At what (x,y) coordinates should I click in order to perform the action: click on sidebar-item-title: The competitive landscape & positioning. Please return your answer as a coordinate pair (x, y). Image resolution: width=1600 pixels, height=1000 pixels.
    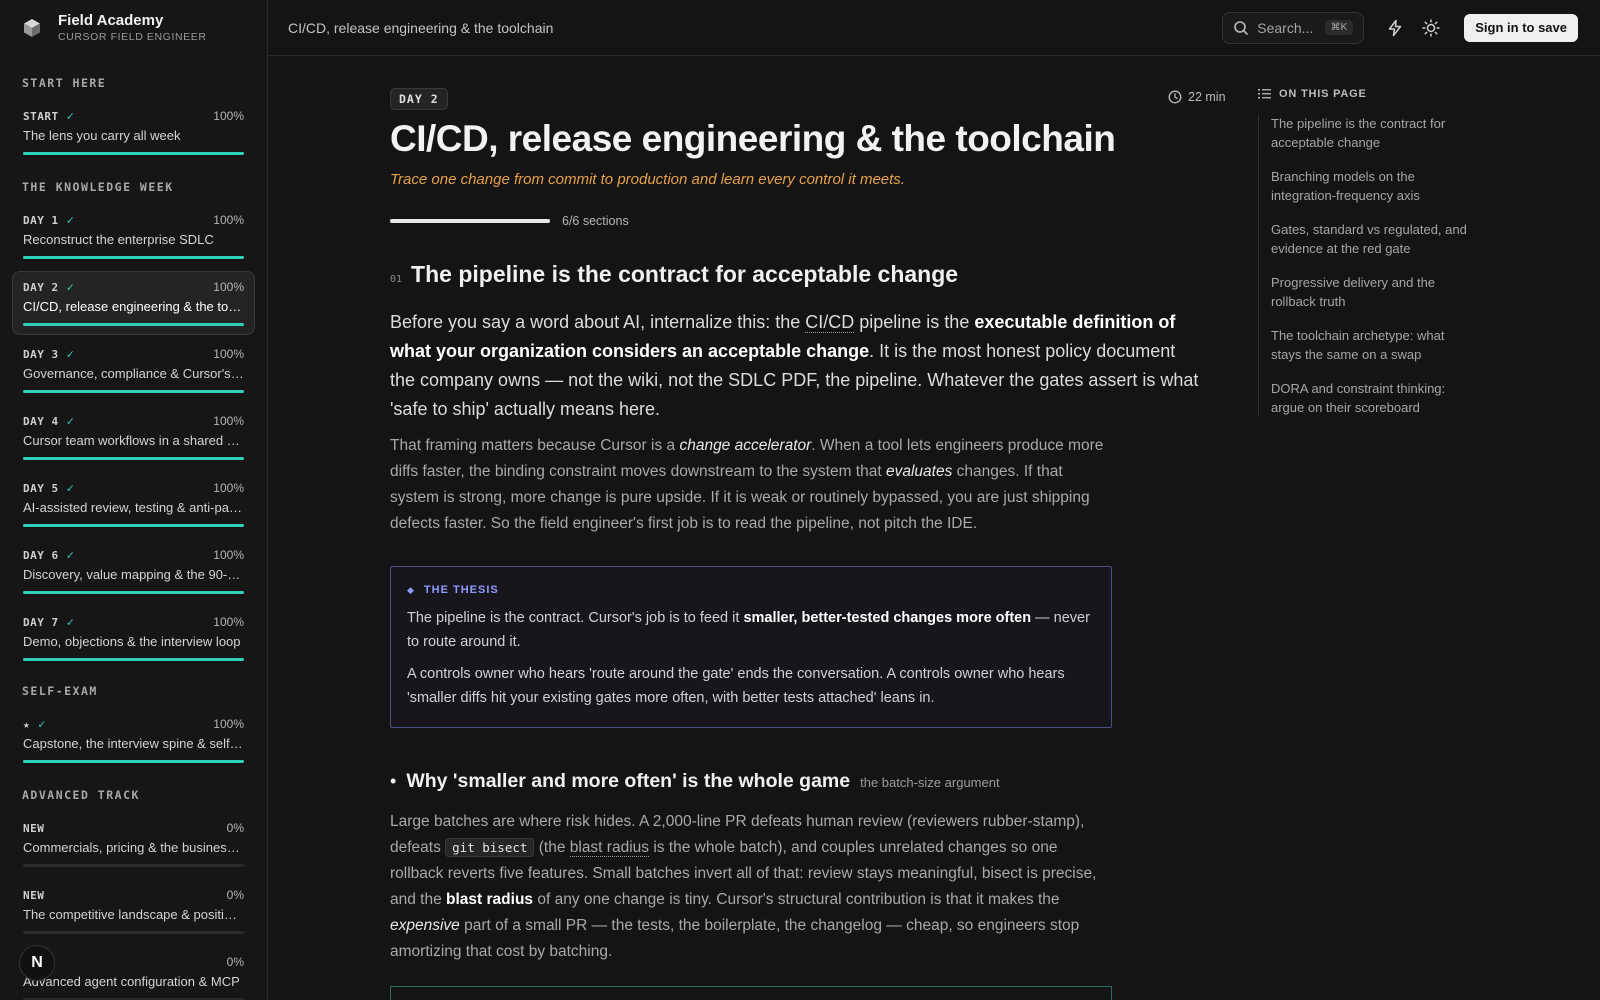
    Looking at the image, I should click on (133, 914).